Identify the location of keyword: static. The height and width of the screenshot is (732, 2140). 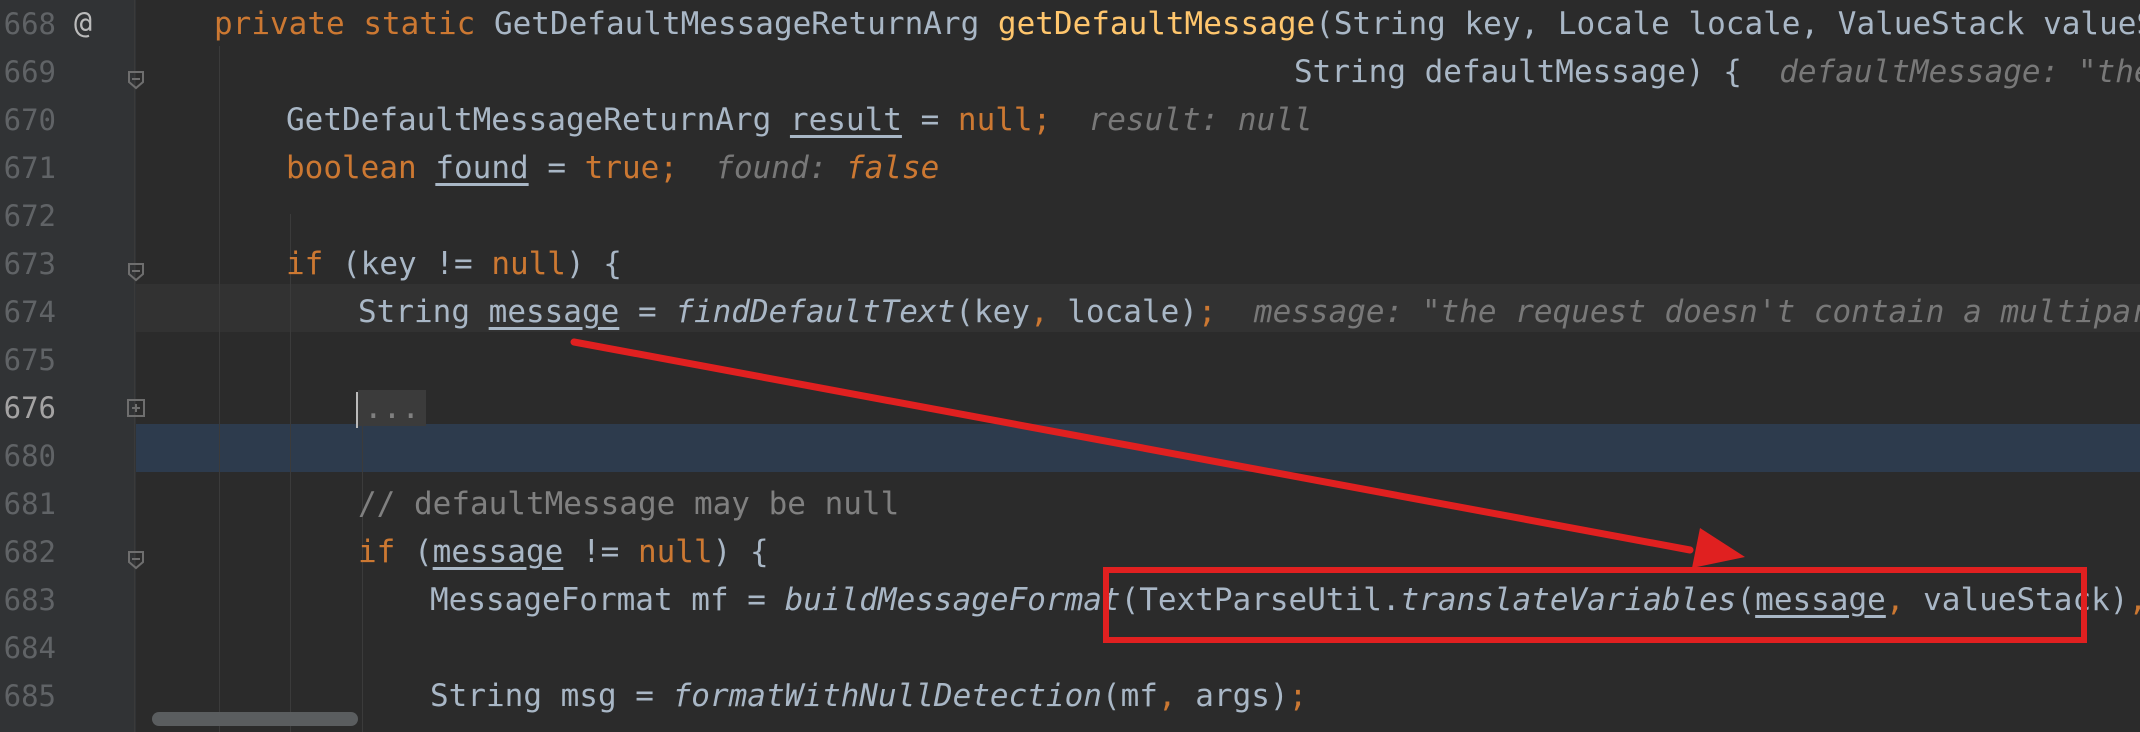
(419, 24).